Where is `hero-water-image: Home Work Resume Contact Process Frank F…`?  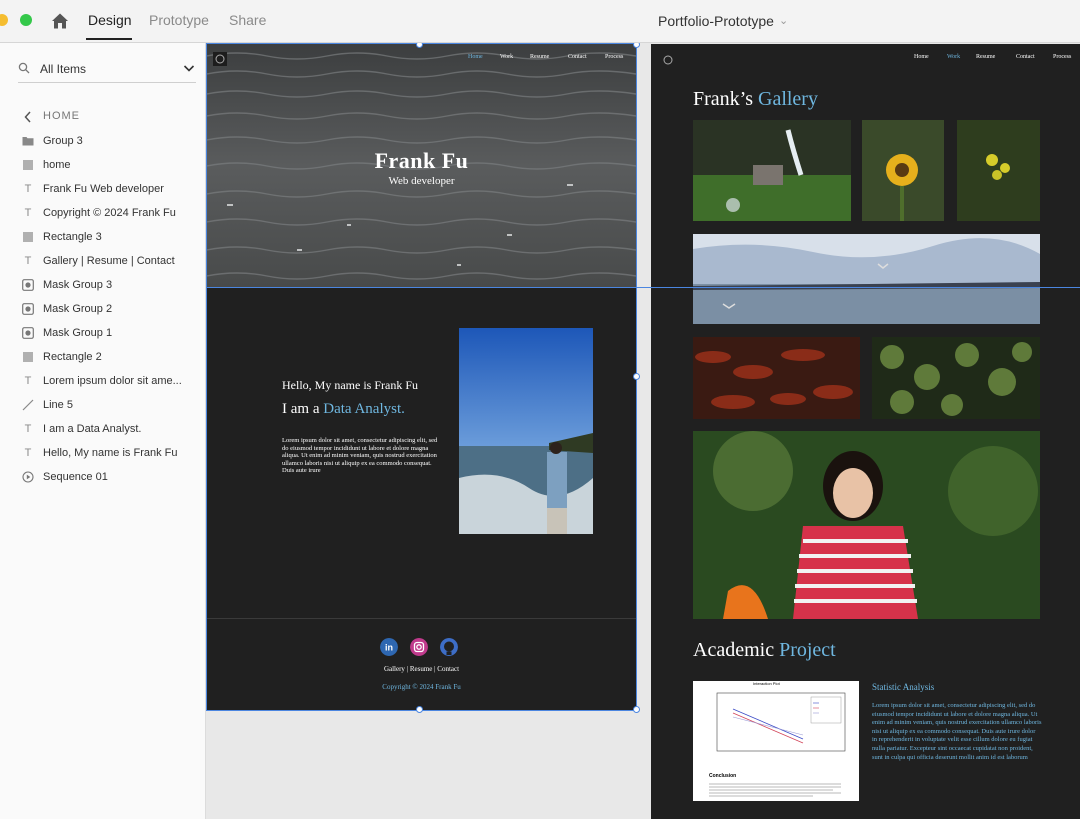
hero-water-image: Home Work Resume Contact Process Frank F… is located at coordinates (421, 166).